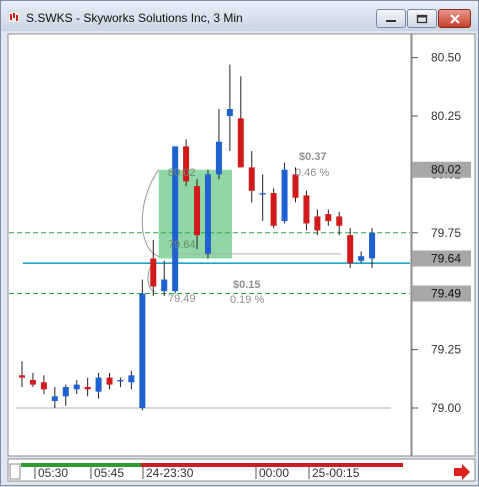 This screenshot has width=479, height=487. I want to click on y-tick-label: 79.00, so click(446, 408).